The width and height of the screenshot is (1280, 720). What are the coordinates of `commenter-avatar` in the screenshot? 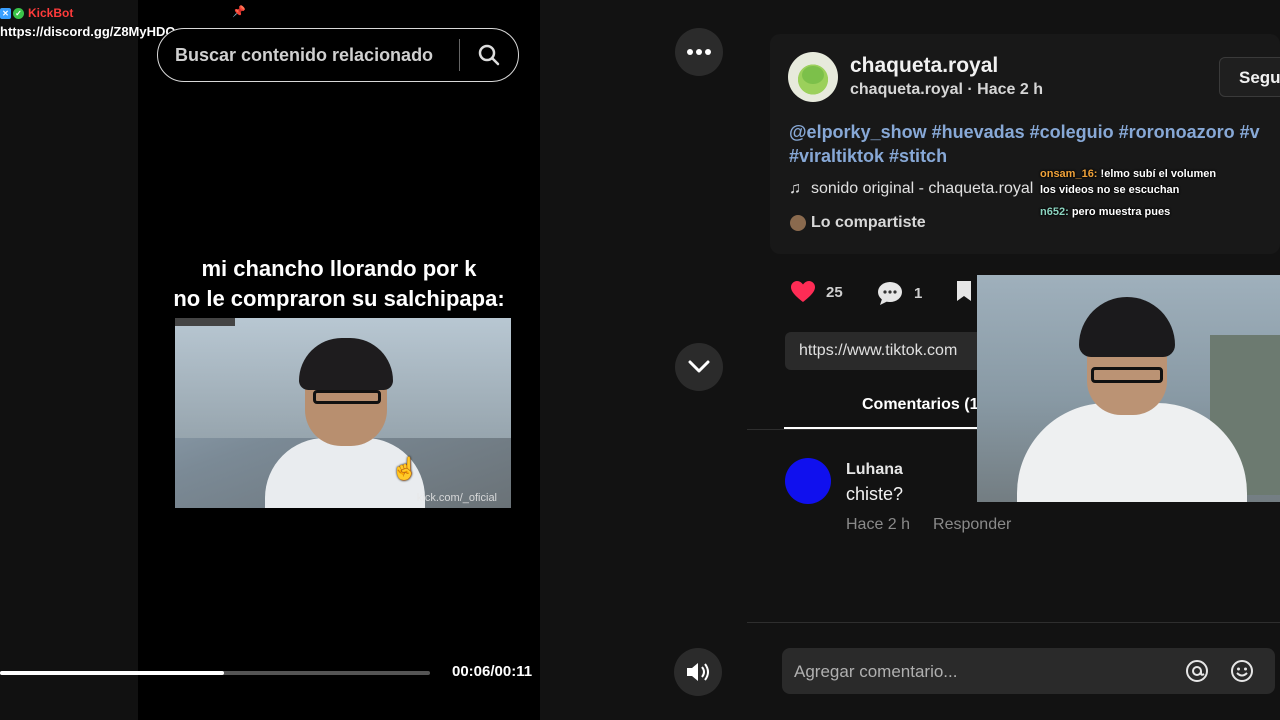 It's located at (808, 481).